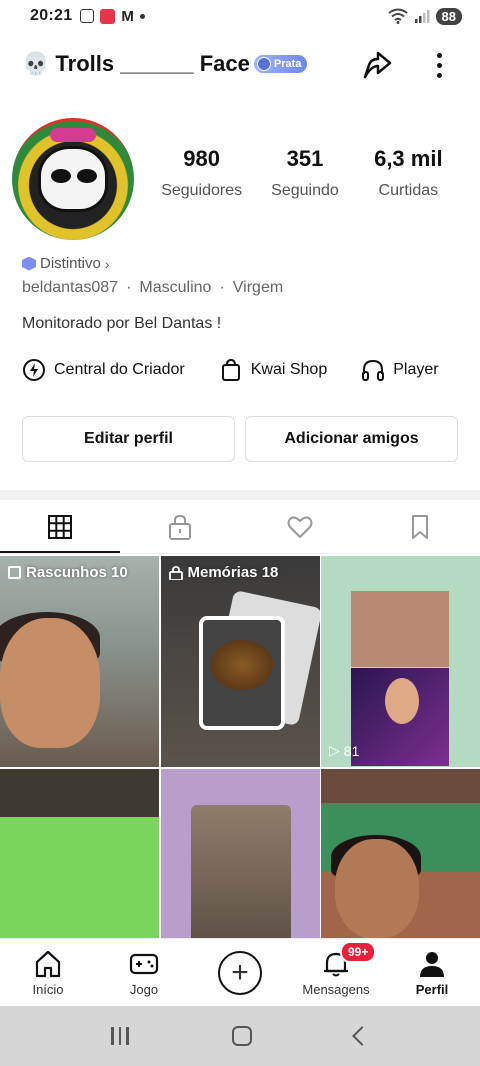  Describe the element at coordinates (29, 263) in the screenshot. I see `hexagon-icon` at that location.